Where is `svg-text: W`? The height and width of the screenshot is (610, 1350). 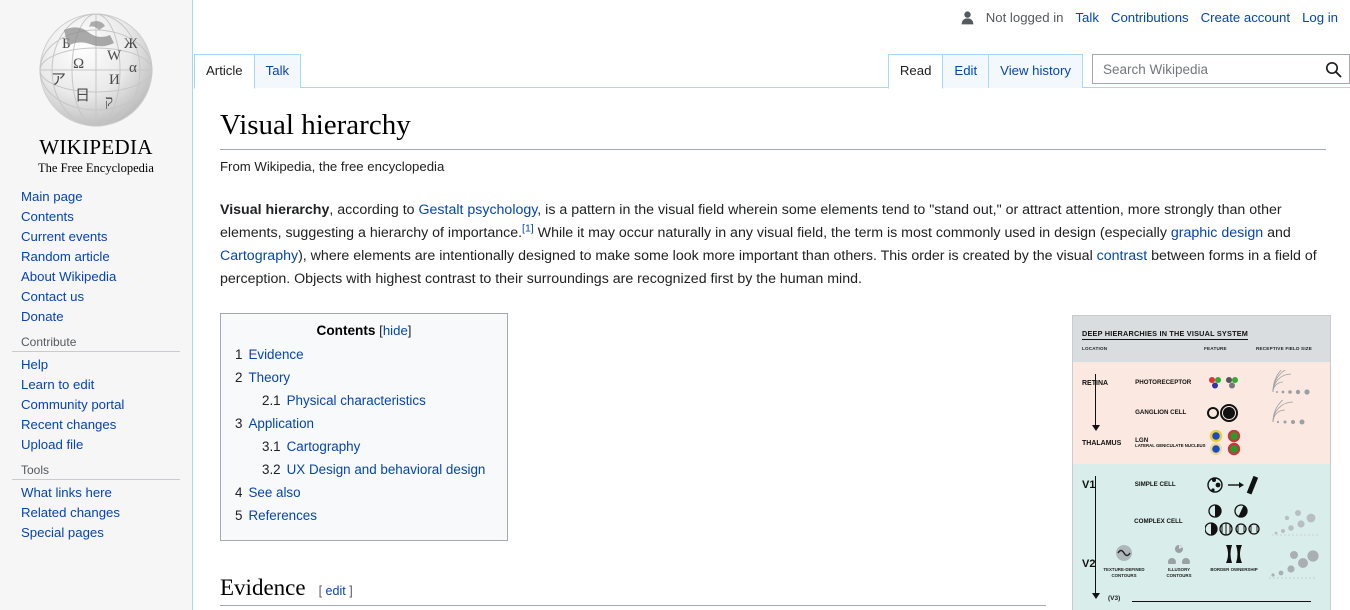
svg-text: W is located at coordinates (114, 56).